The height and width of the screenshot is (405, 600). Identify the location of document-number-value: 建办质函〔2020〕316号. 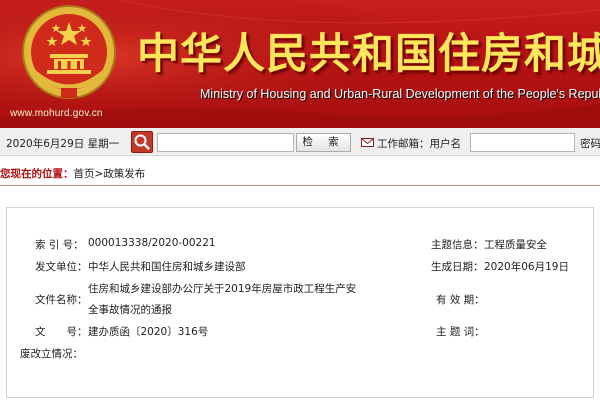
(148, 332).